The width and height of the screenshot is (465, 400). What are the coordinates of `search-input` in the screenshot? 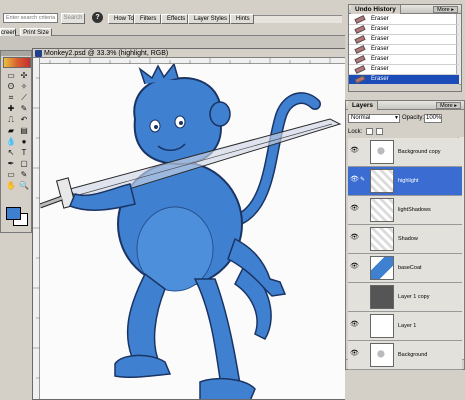 It's located at (30, 18).